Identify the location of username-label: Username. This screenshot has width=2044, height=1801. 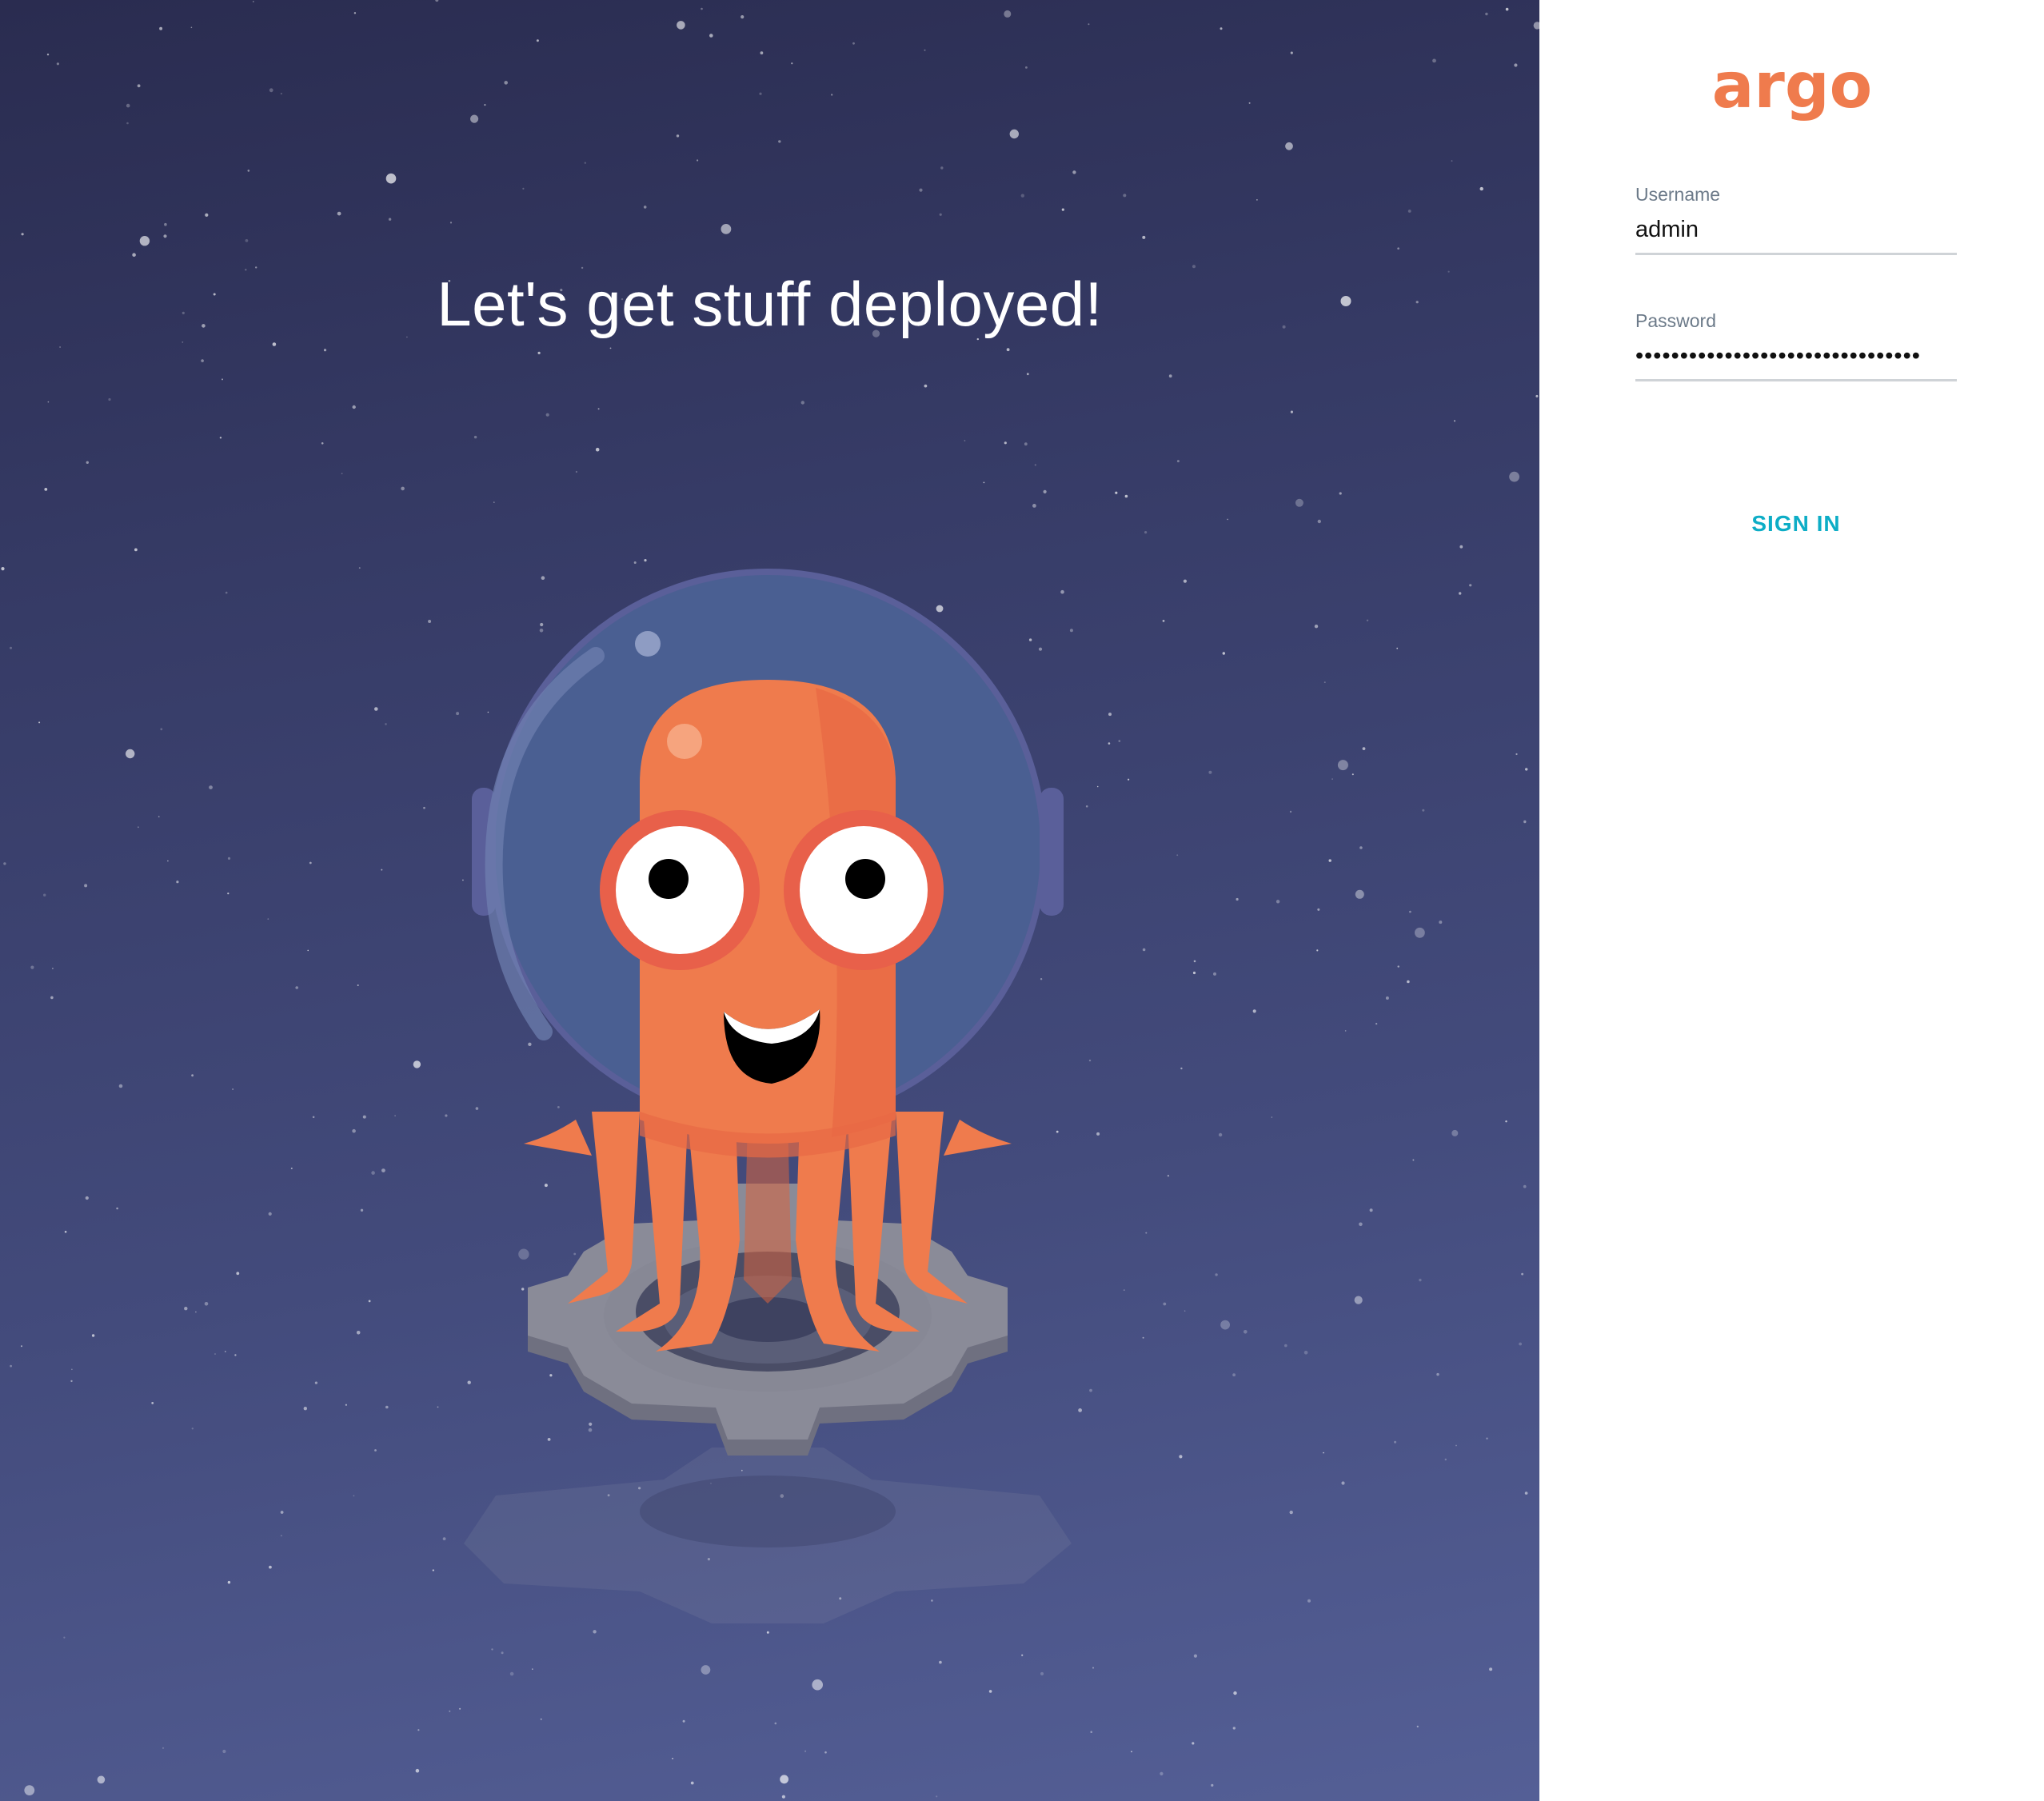
(1678, 194).